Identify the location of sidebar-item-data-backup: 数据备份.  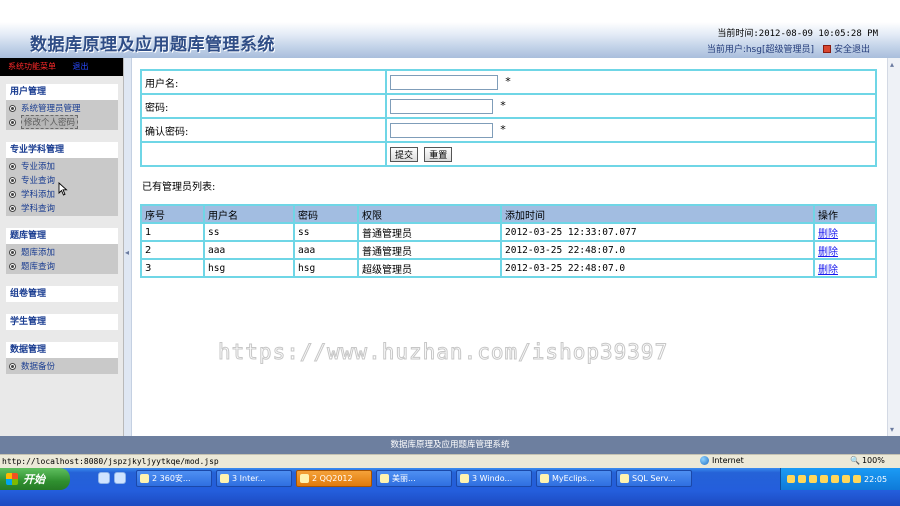
(62, 366).